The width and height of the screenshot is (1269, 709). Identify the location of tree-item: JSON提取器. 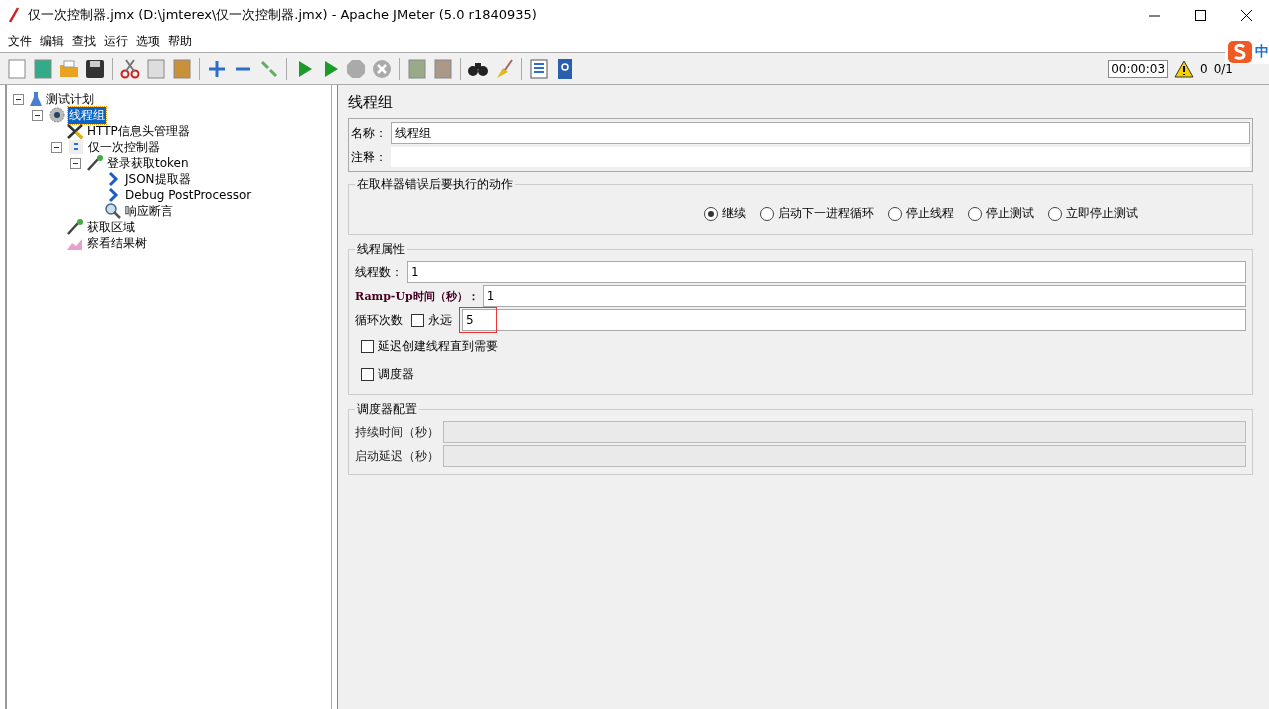
(158, 179).